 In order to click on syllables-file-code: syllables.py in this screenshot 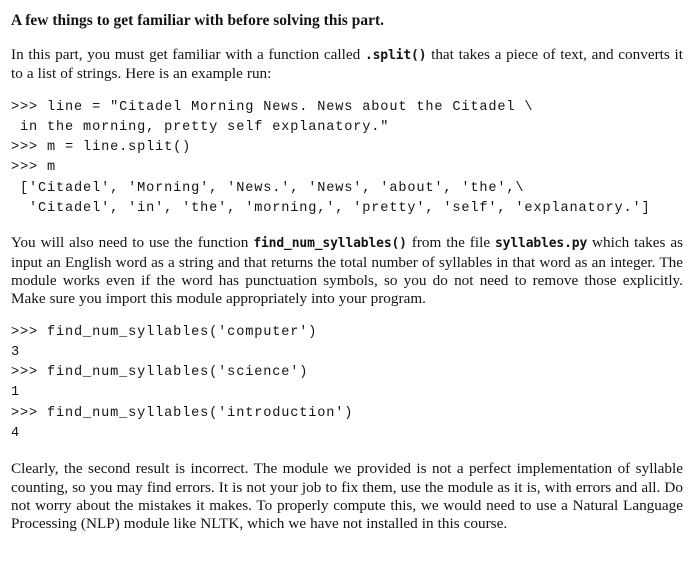, I will do `click(541, 244)`.